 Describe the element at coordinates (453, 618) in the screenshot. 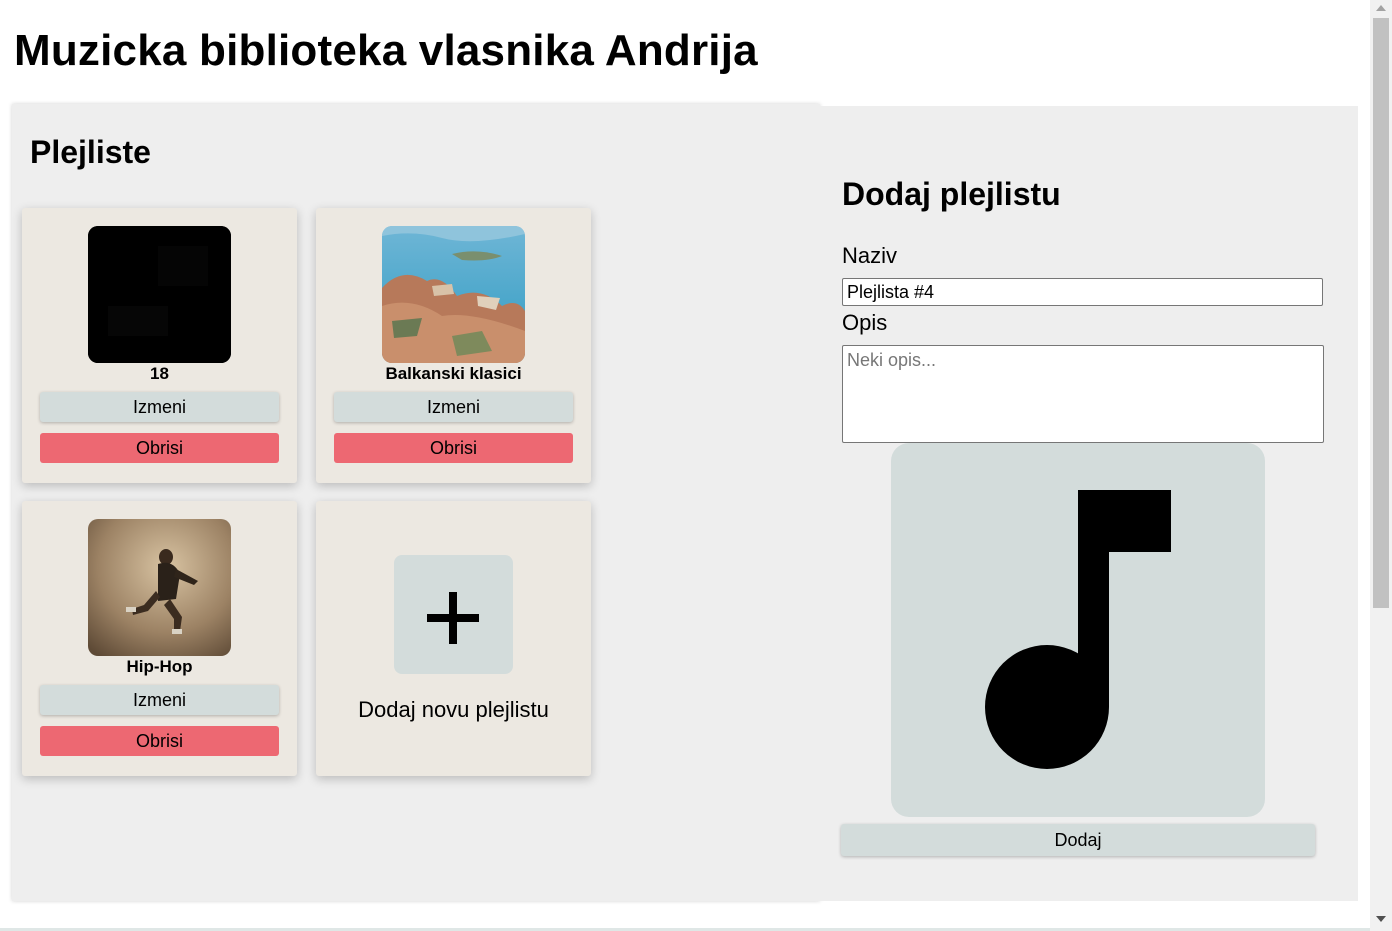

I see `plus-icon` at that location.